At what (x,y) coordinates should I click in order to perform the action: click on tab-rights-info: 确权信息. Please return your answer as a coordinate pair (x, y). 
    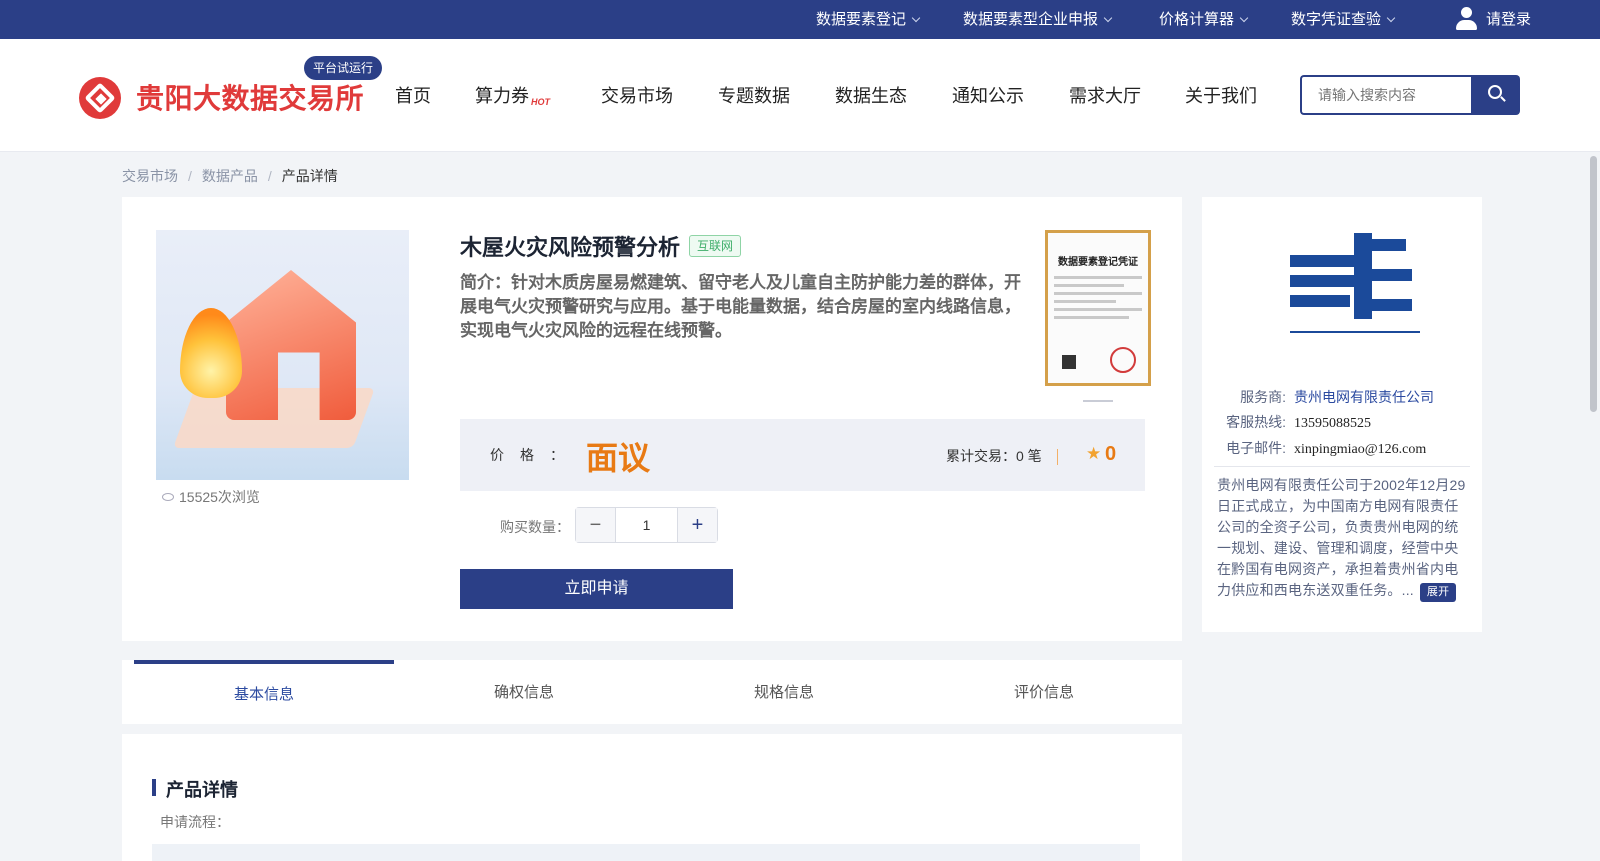
    Looking at the image, I should click on (524, 692).